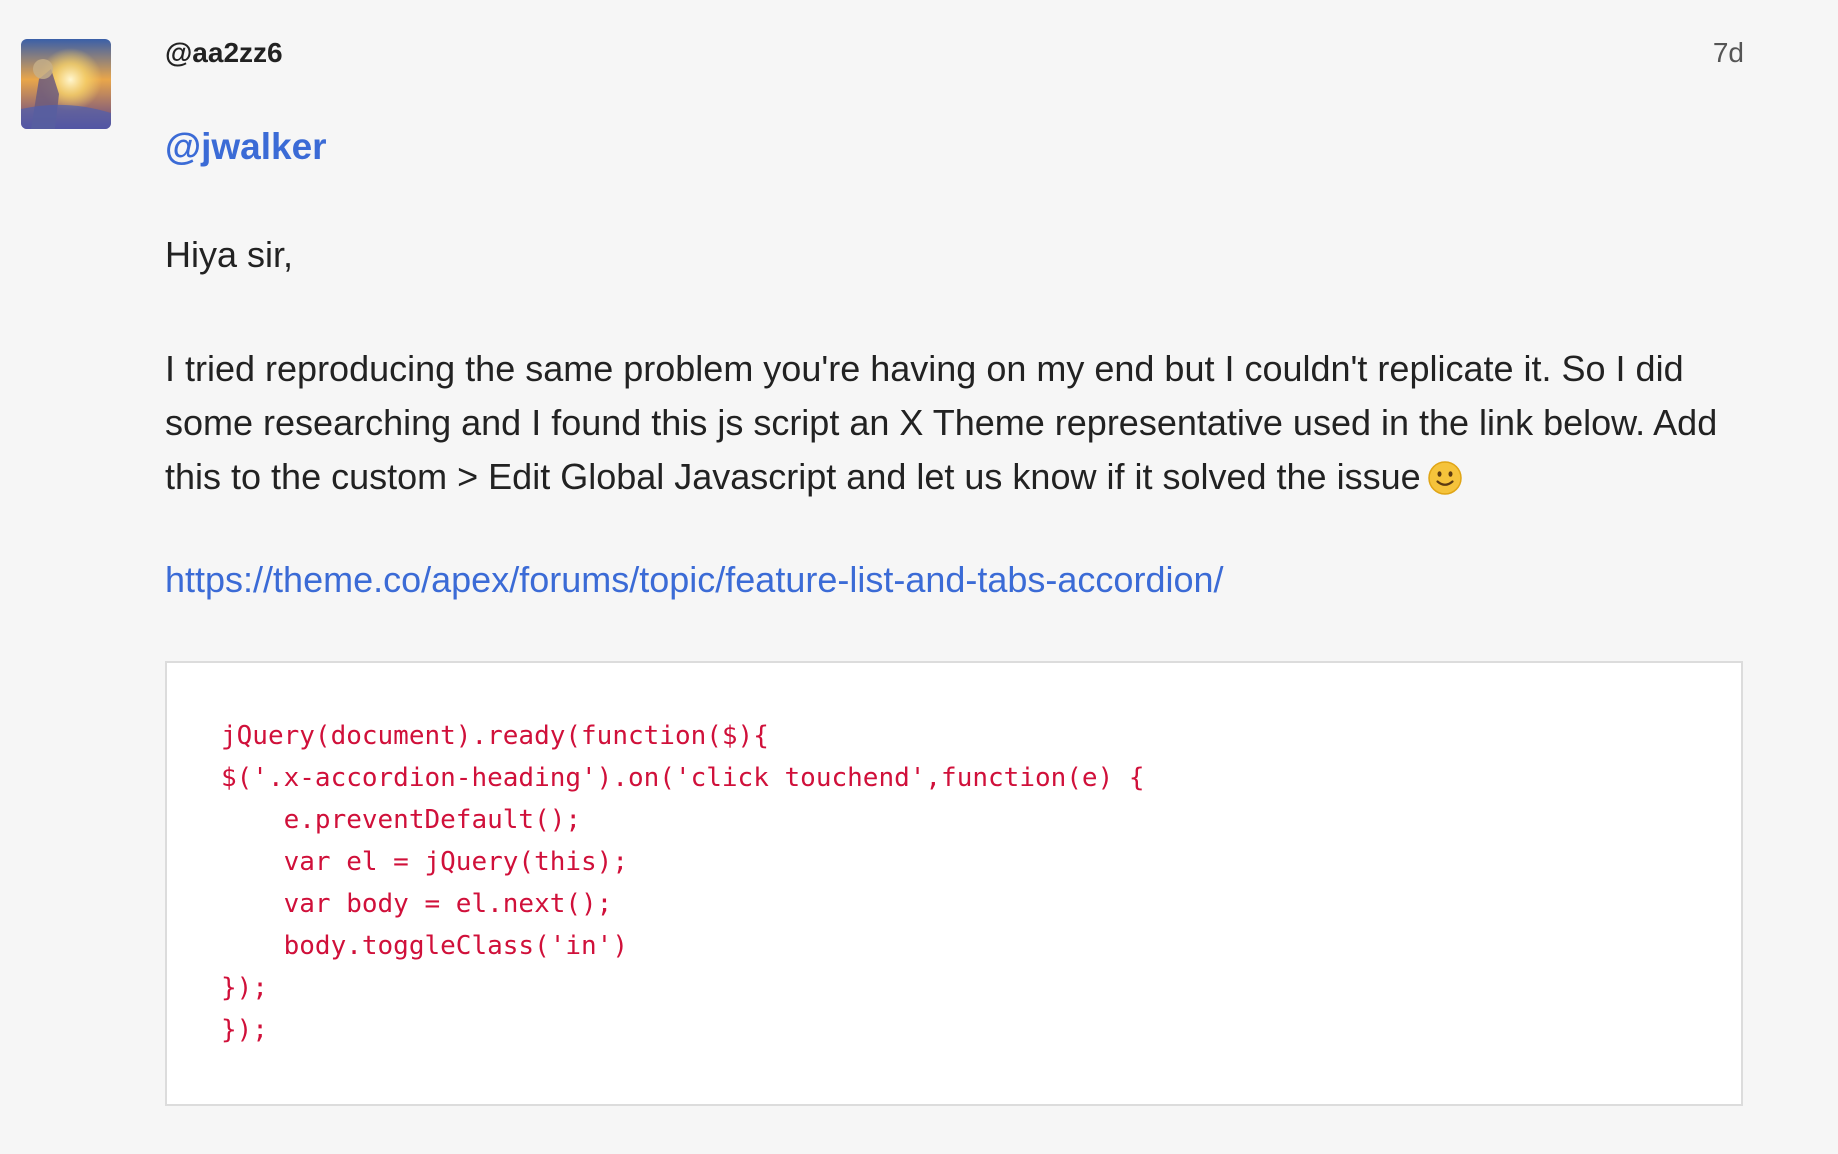  I want to click on avatar, so click(66, 84).